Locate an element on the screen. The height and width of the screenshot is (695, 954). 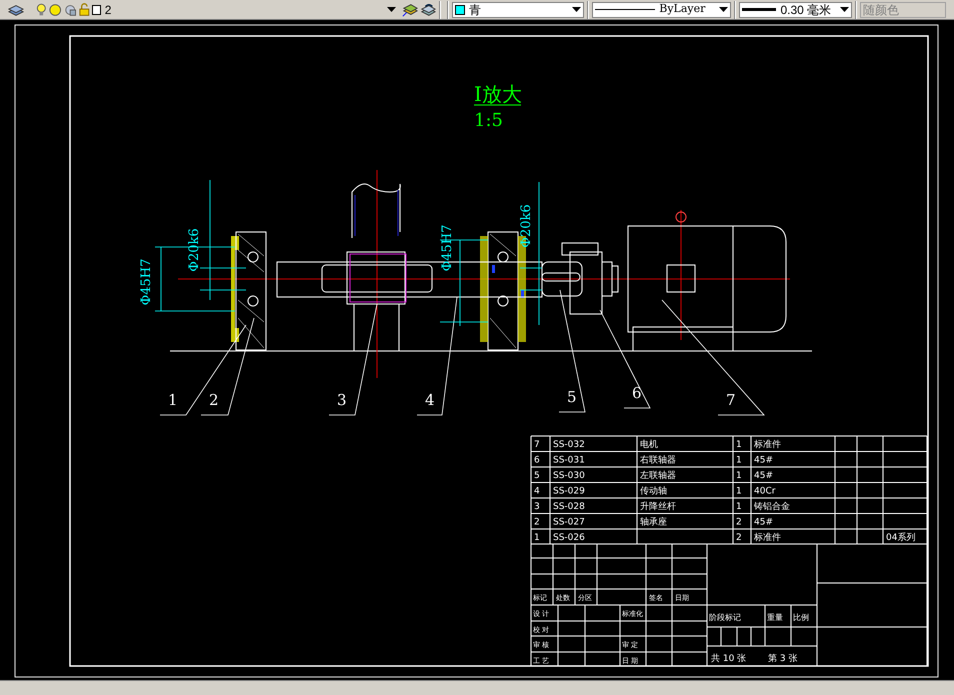
table-text: 40Cr is located at coordinates (765, 491).